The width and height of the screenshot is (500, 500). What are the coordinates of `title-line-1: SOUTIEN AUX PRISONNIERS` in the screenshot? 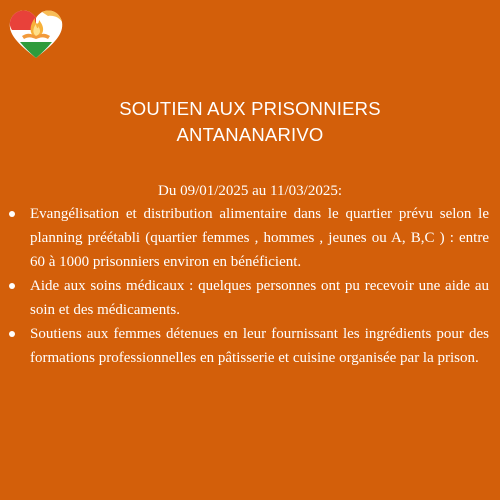 It's located at (250, 108).